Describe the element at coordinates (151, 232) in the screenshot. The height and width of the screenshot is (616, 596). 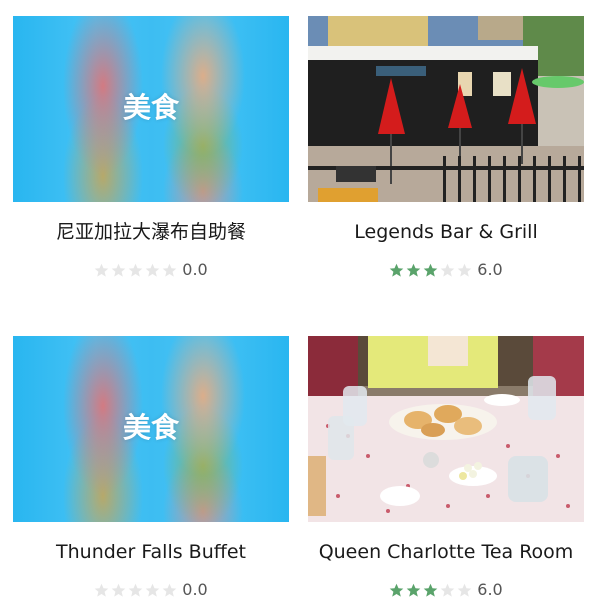
I see `restaurant-title: 尼亚加拉大瀑布自助餐` at that location.